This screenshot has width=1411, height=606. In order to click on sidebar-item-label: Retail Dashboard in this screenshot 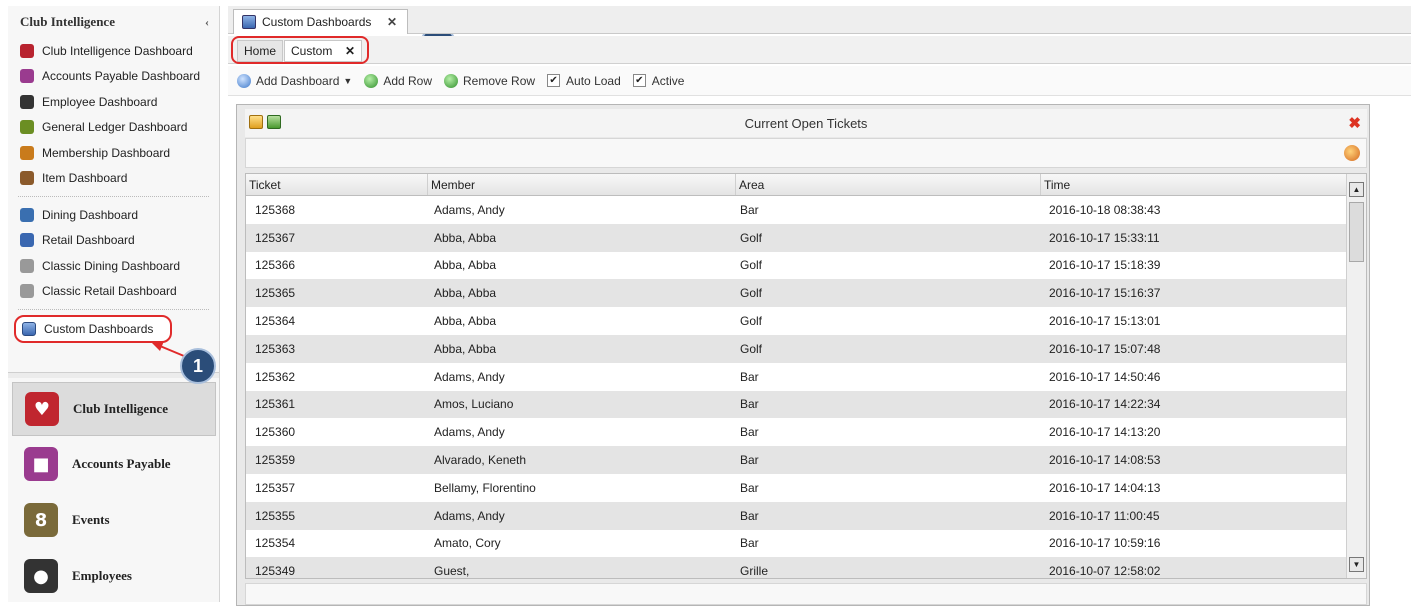, I will do `click(88, 240)`.